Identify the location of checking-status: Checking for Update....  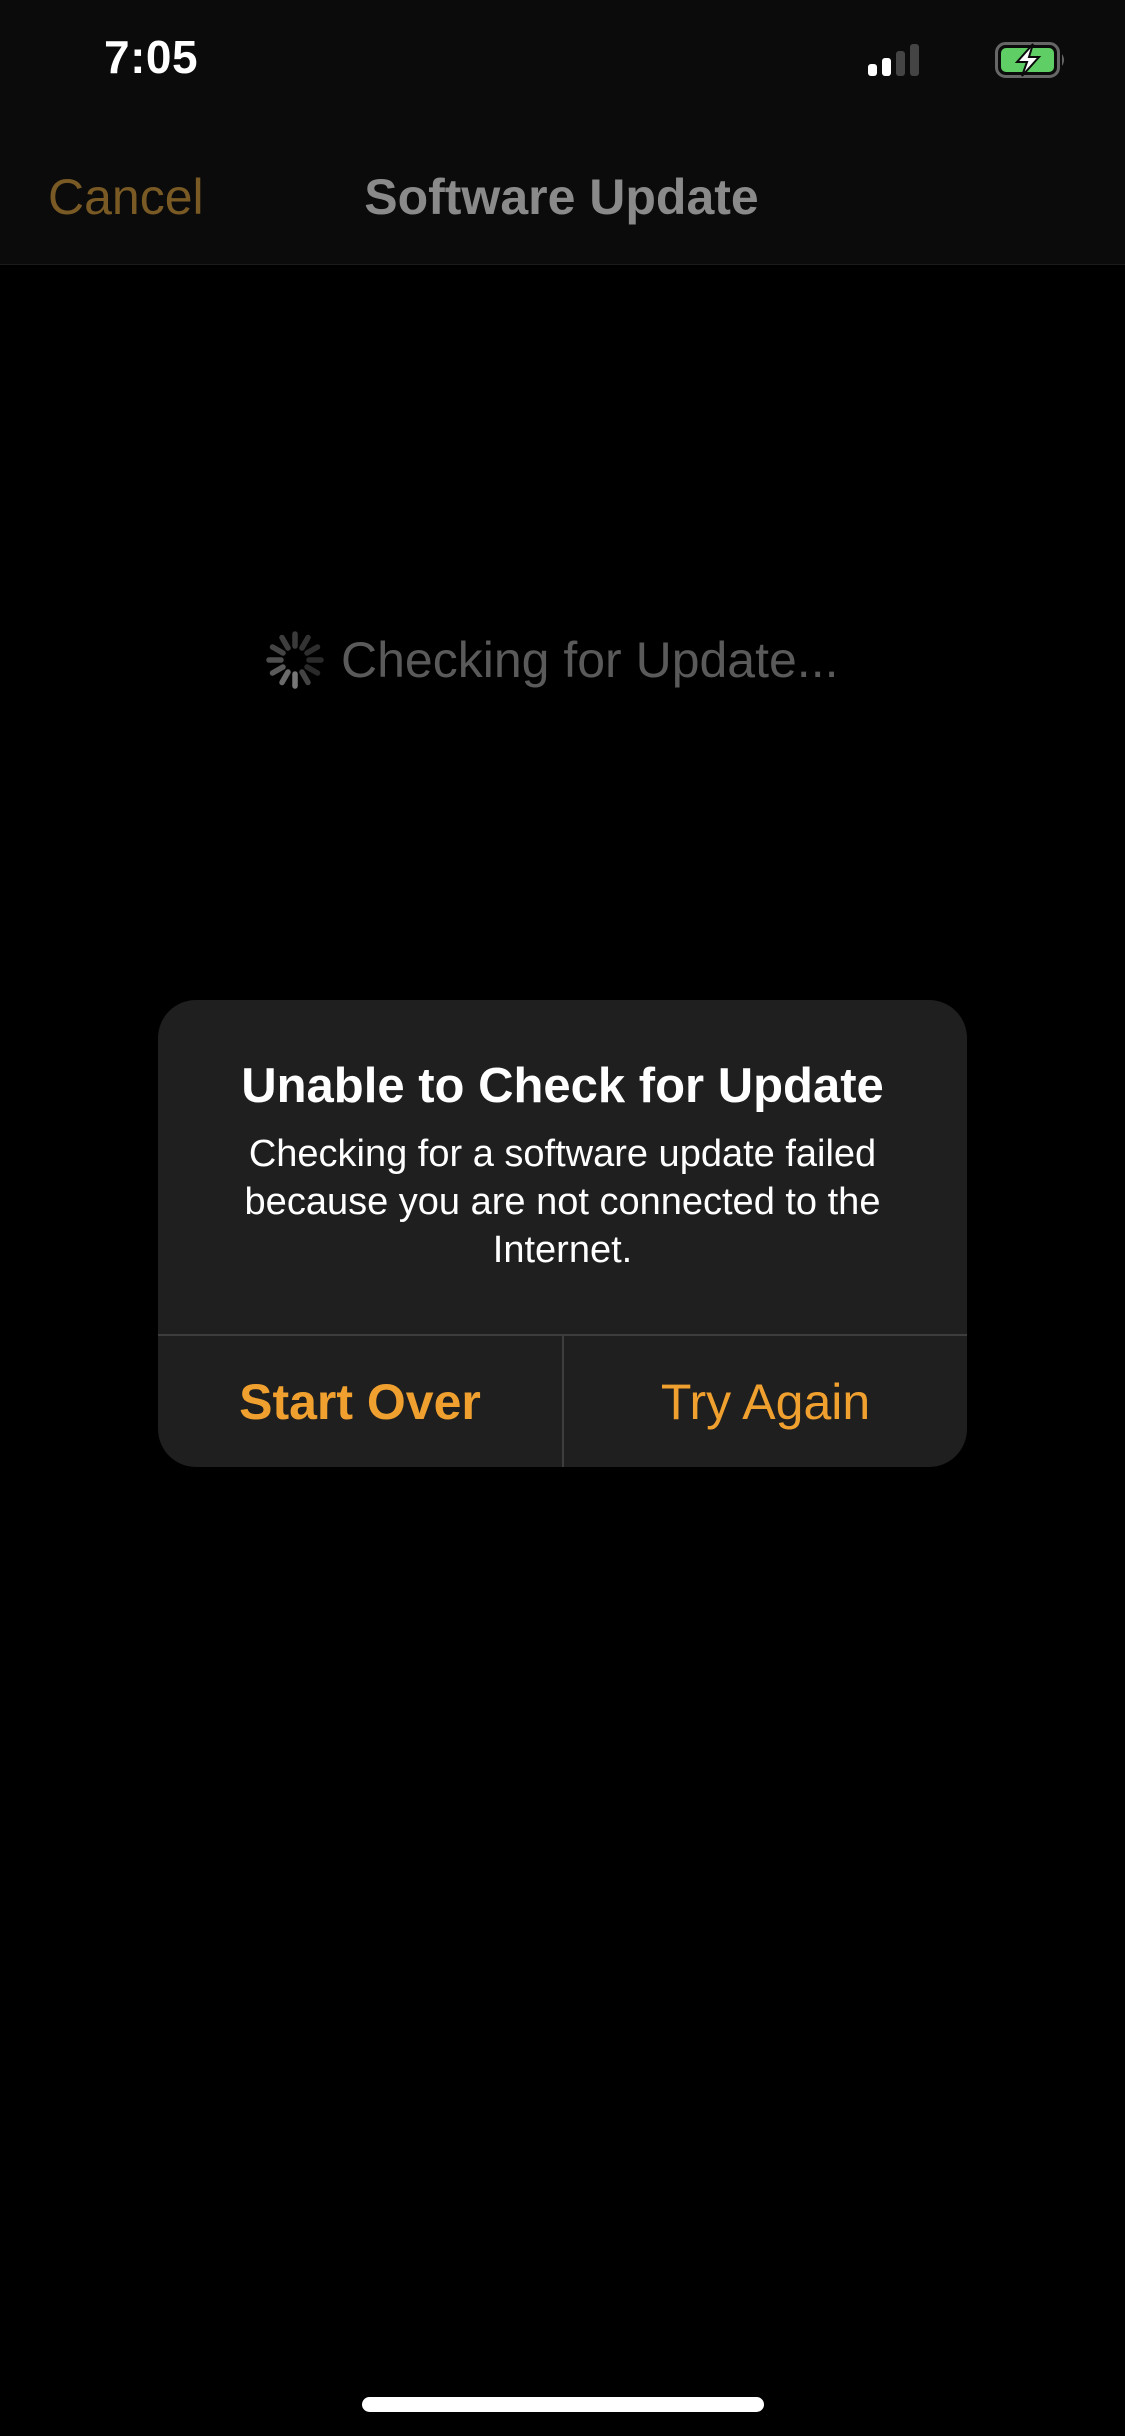
(552, 660).